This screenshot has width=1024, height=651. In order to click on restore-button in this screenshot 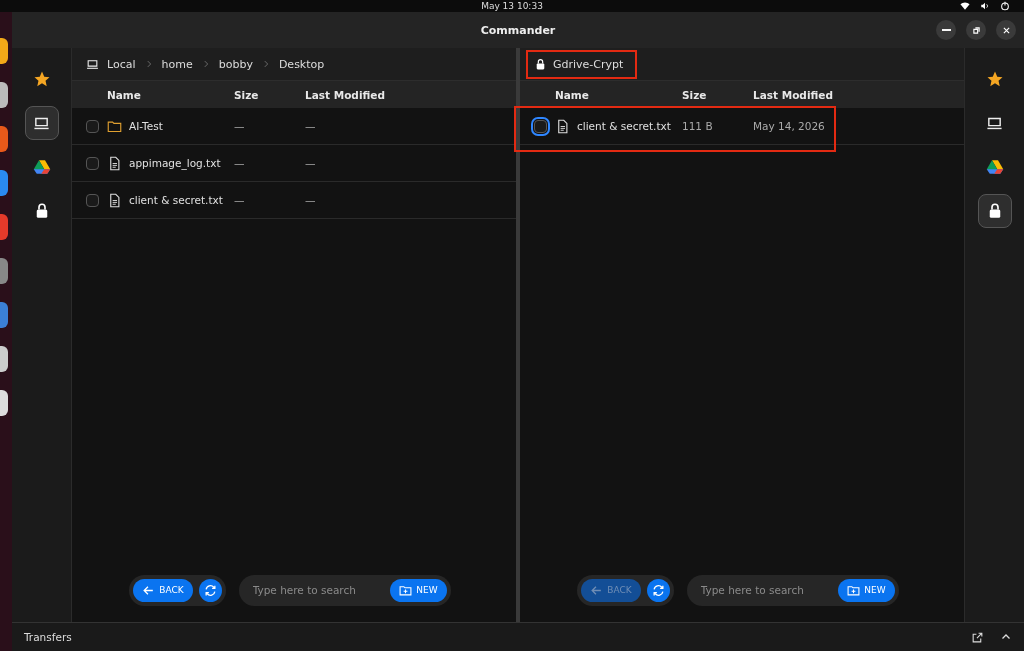, I will do `click(976, 30)`.